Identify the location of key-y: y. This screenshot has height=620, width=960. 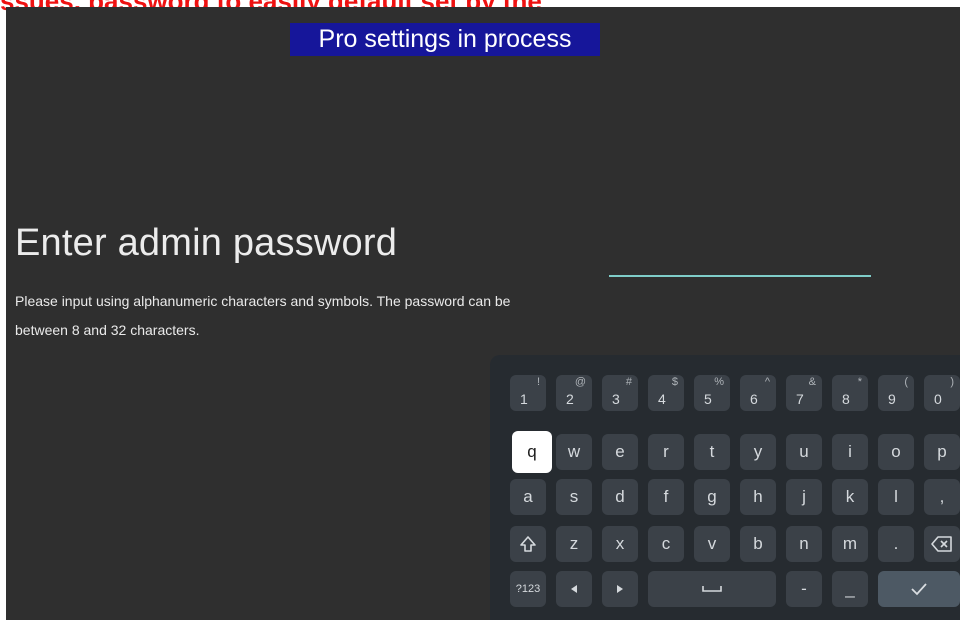
(758, 452).